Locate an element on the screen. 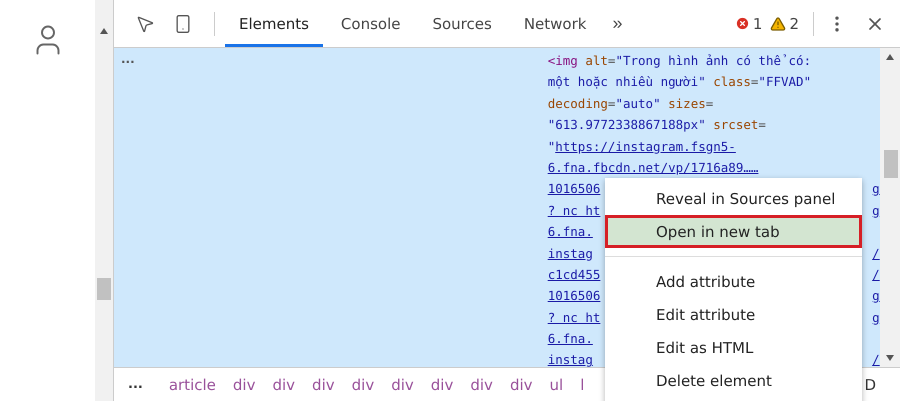 The width and height of the screenshot is (900, 401). code-line: <img alt="Trong hình ảnh có thể có: is located at coordinates (680, 61).